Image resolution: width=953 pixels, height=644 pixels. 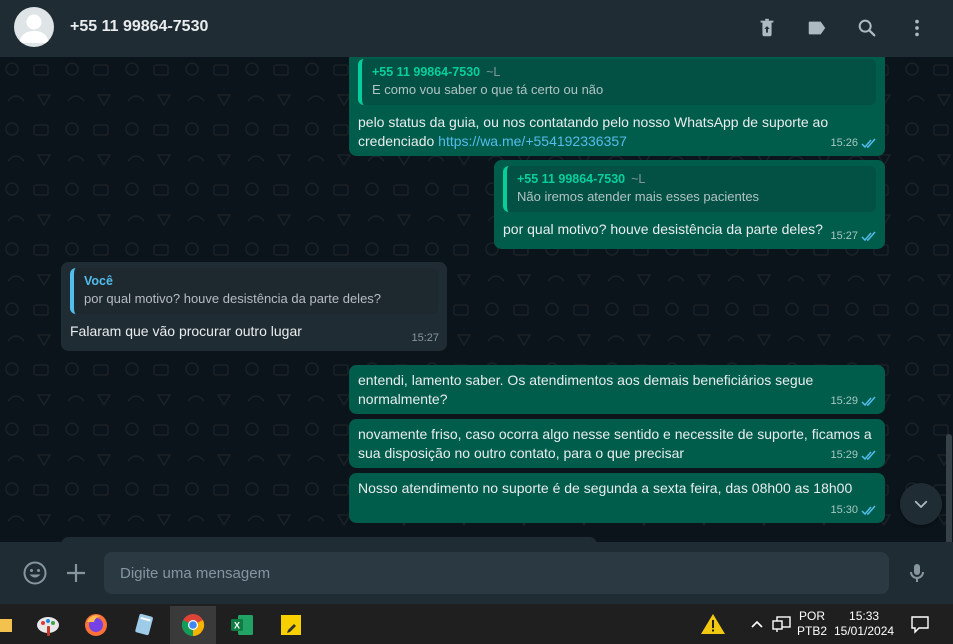 I want to click on tray-warning, so click(x=713, y=624).